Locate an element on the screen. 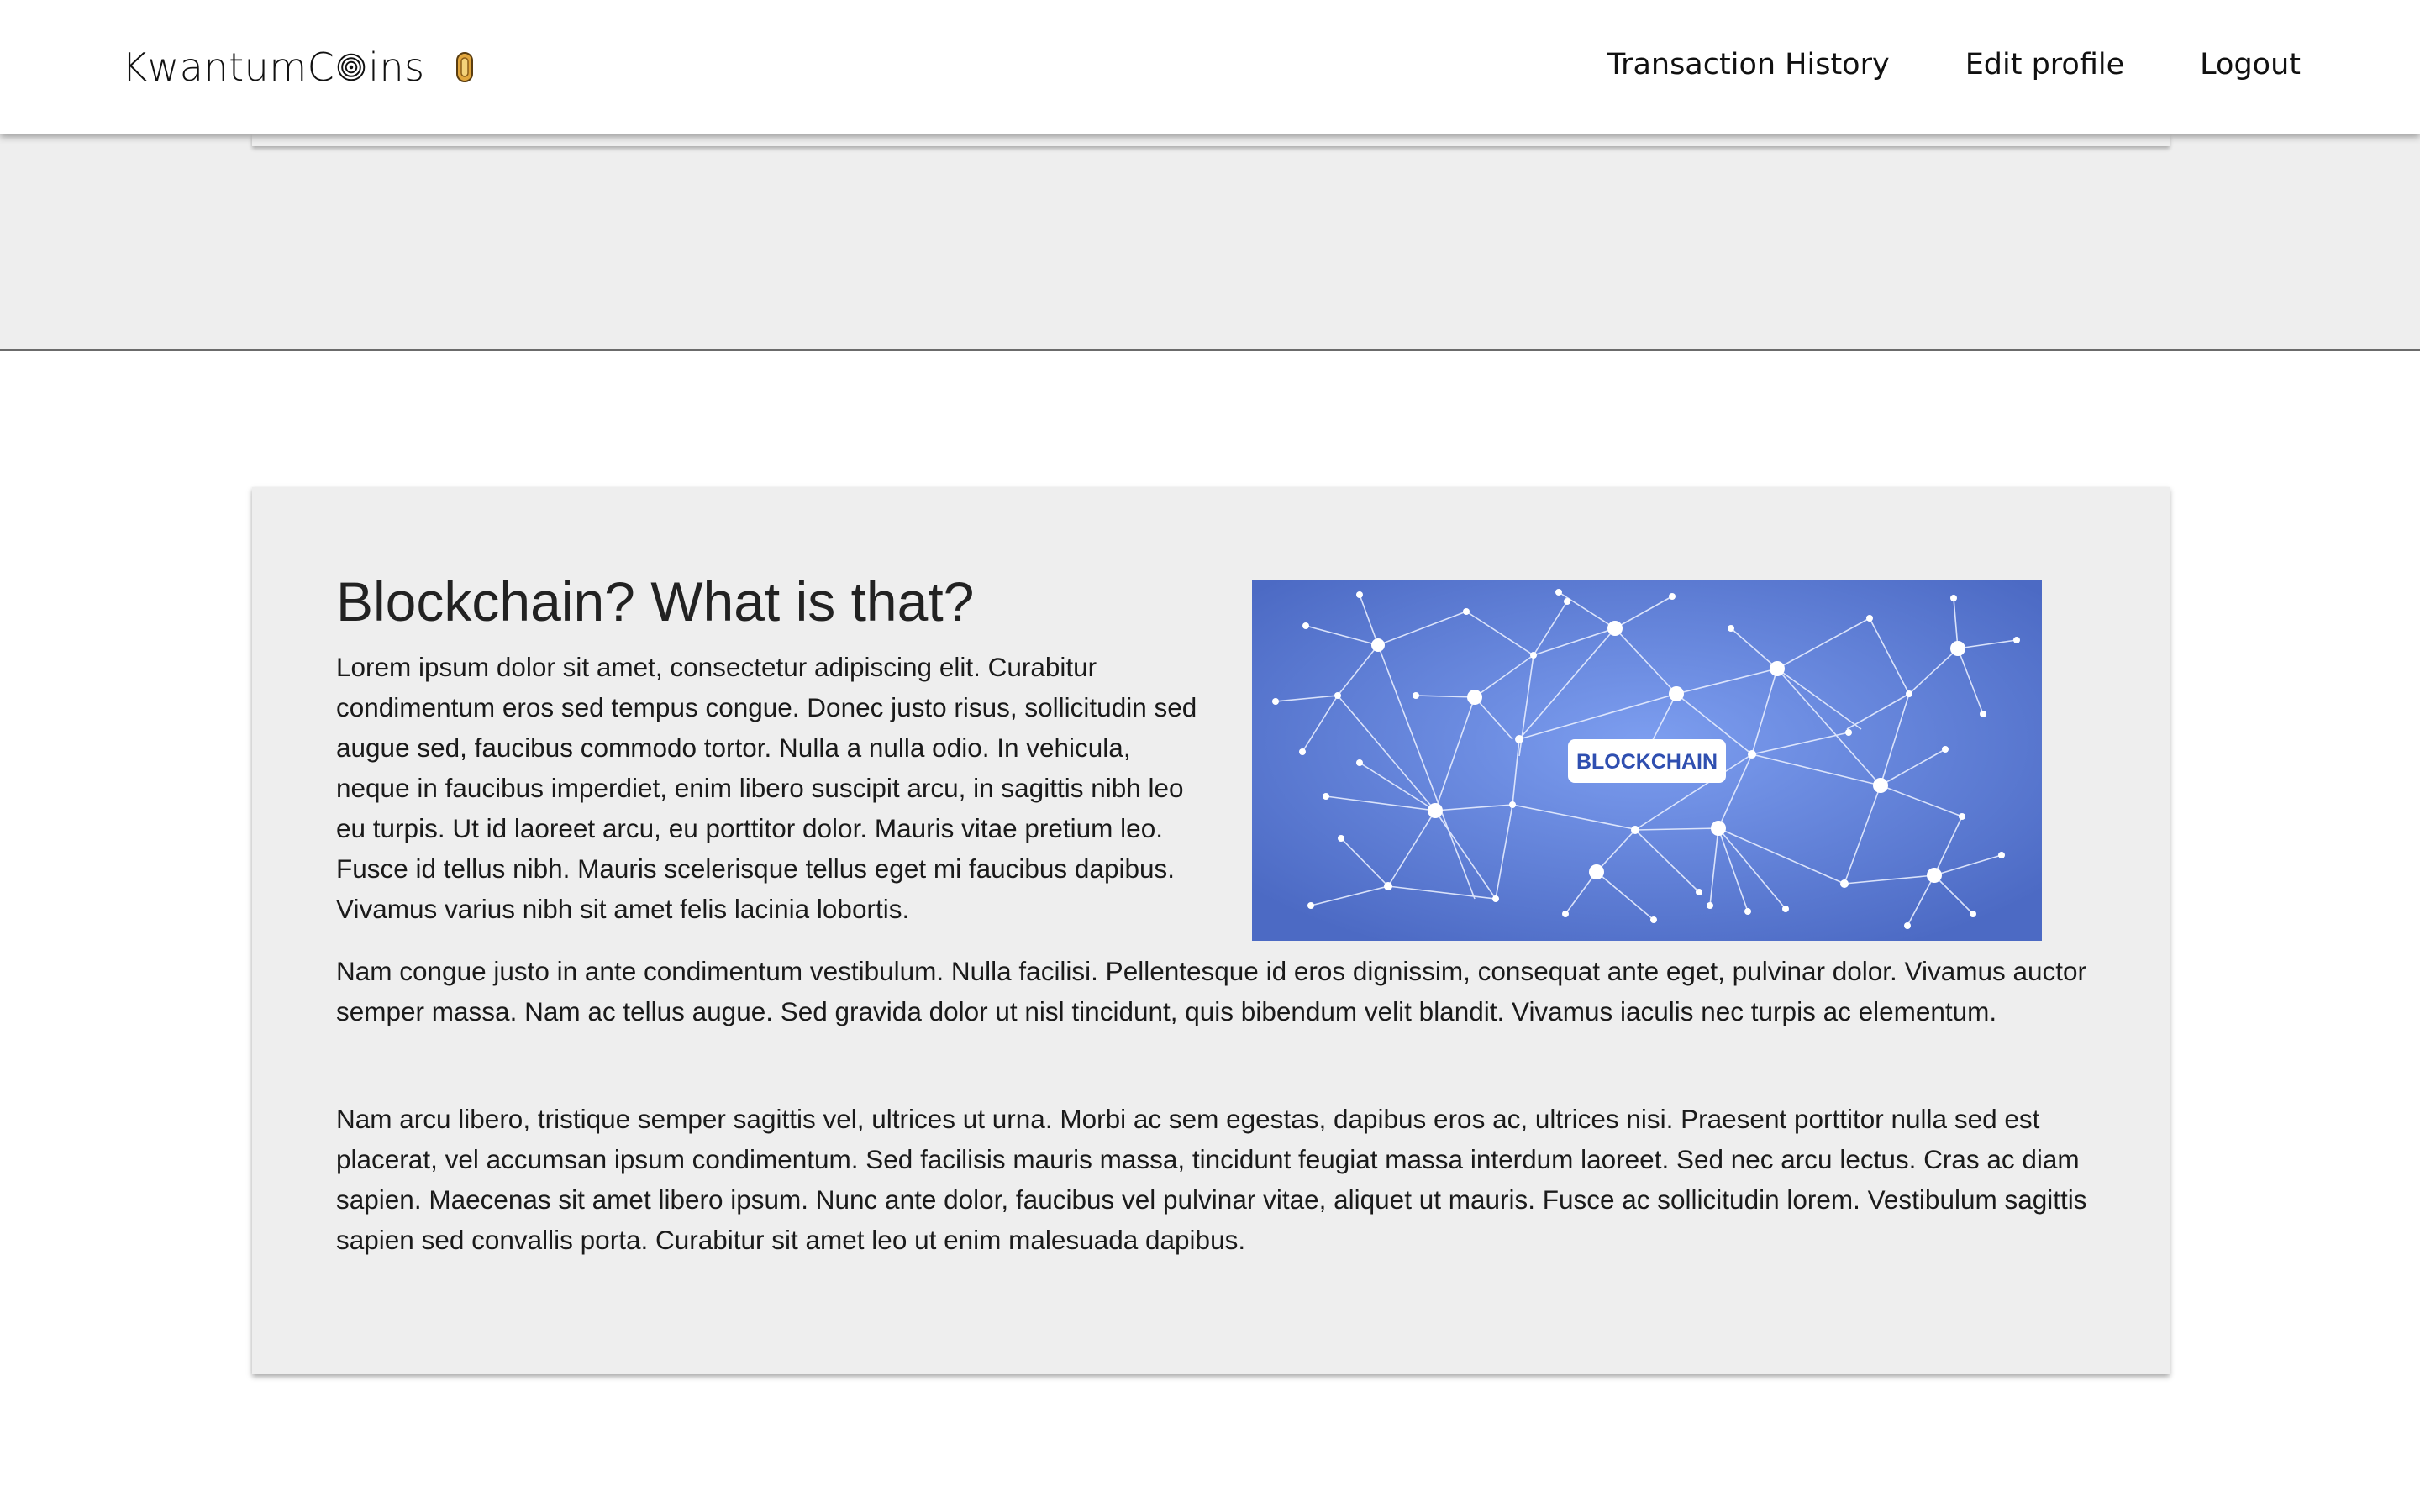 Image resolution: width=2420 pixels, height=1512 pixels. brand-name-prefix: KwantumC is located at coordinates (228, 67).